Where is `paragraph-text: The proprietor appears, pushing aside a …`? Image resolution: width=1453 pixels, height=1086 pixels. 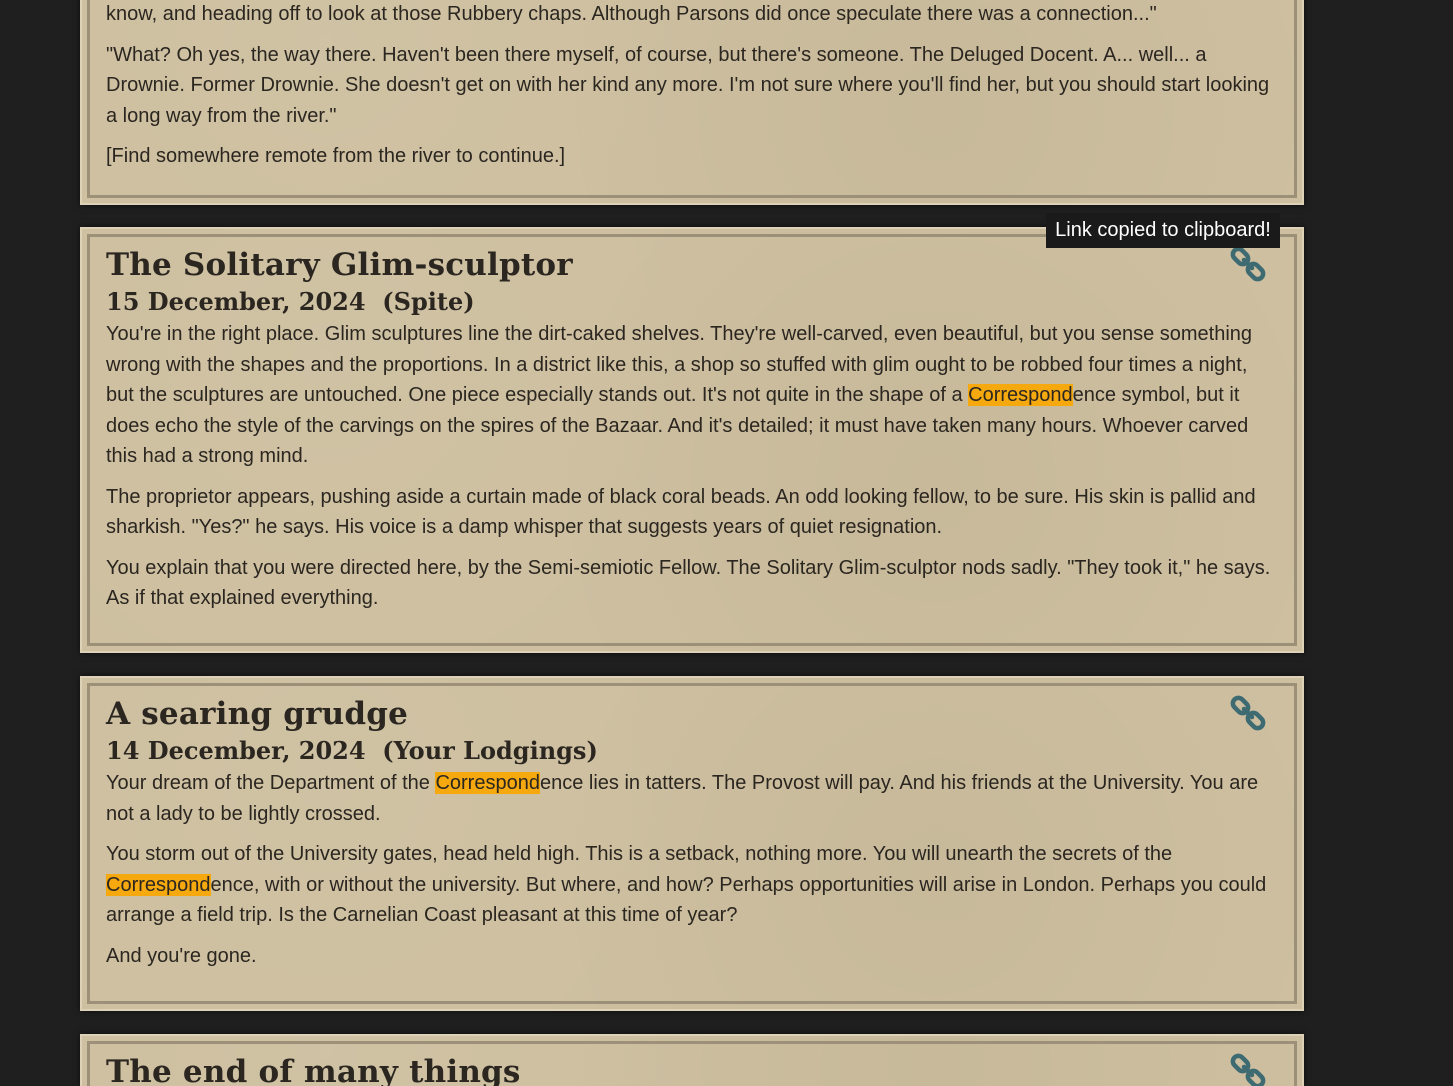 paragraph-text: The proprietor appears, pushing aside a … is located at coordinates (681, 512).